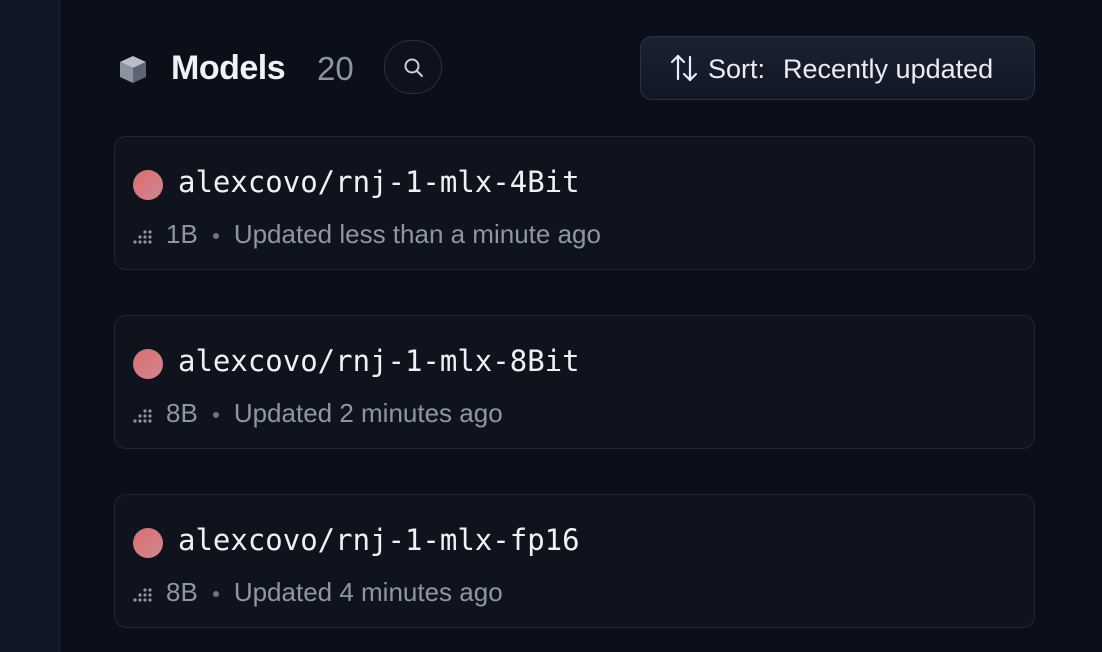 The height and width of the screenshot is (652, 1102). I want to click on model-name: alexcovo/rnj-1-mlx-fp16, so click(379, 540).